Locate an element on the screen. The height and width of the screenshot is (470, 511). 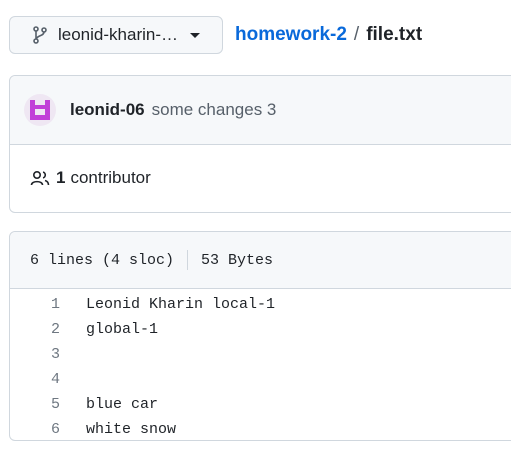
identicon-icon is located at coordinates (40, 110).